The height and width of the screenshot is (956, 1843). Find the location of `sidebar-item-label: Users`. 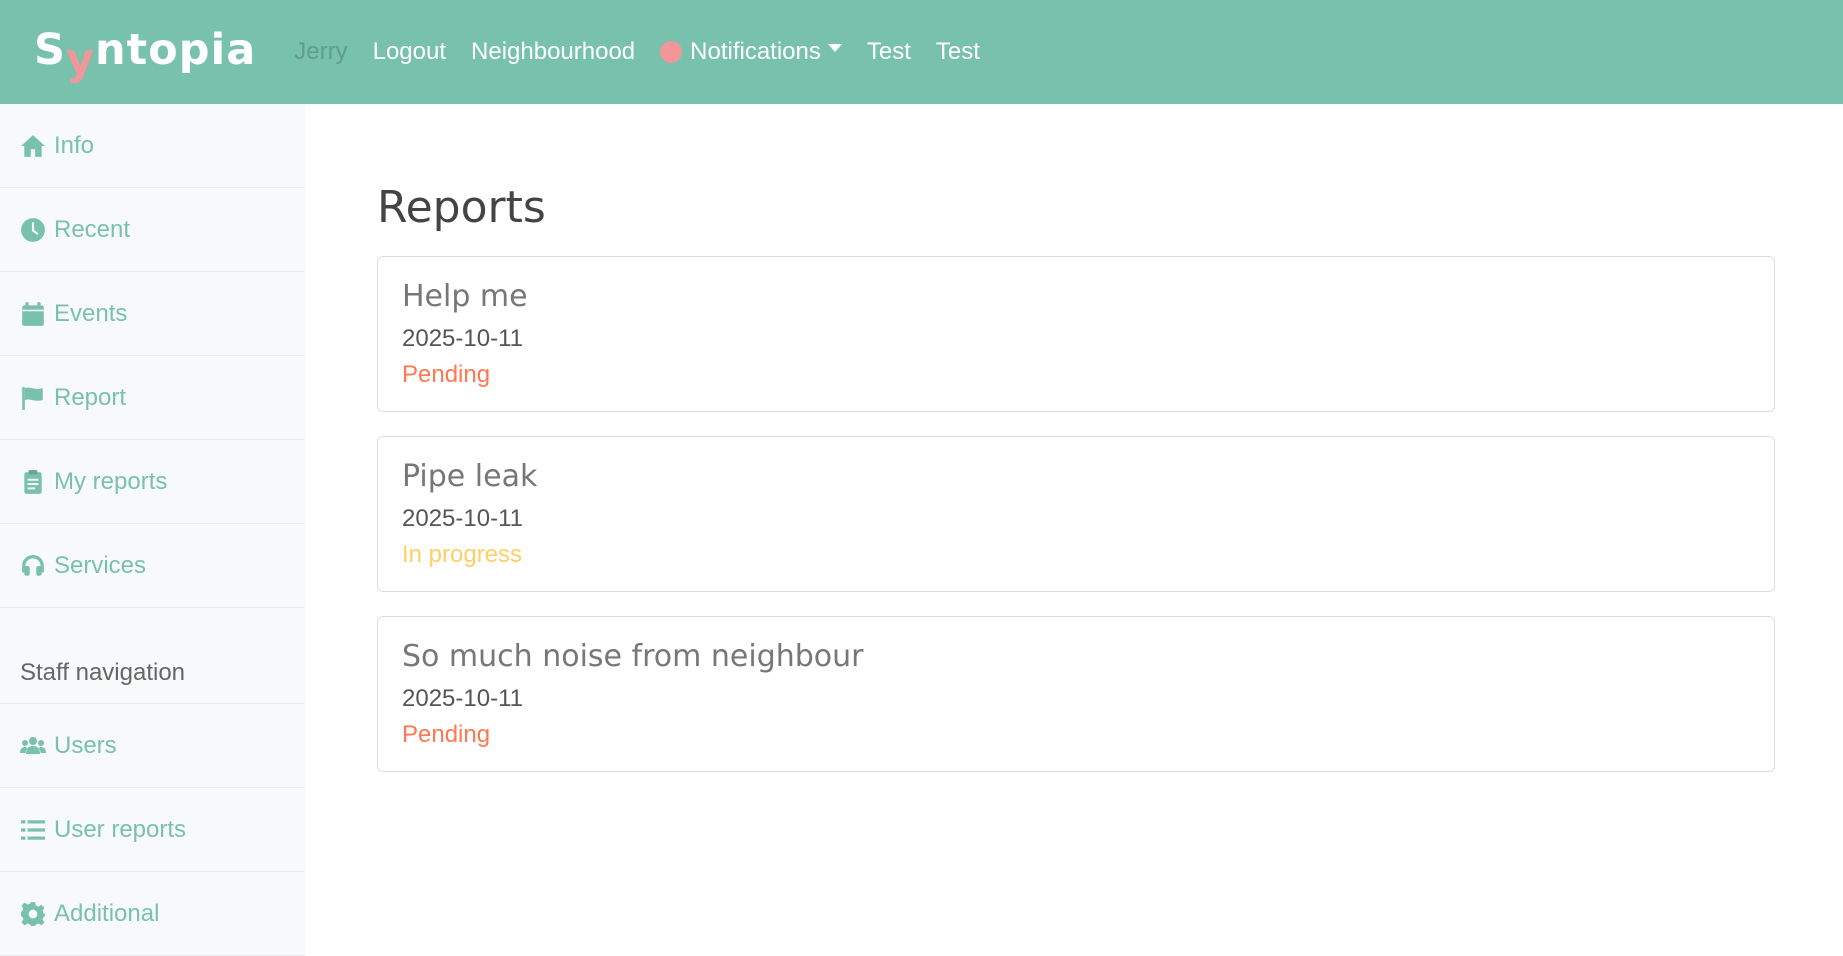

sidebar-item-label: Users is located at coordinates (85, 745).